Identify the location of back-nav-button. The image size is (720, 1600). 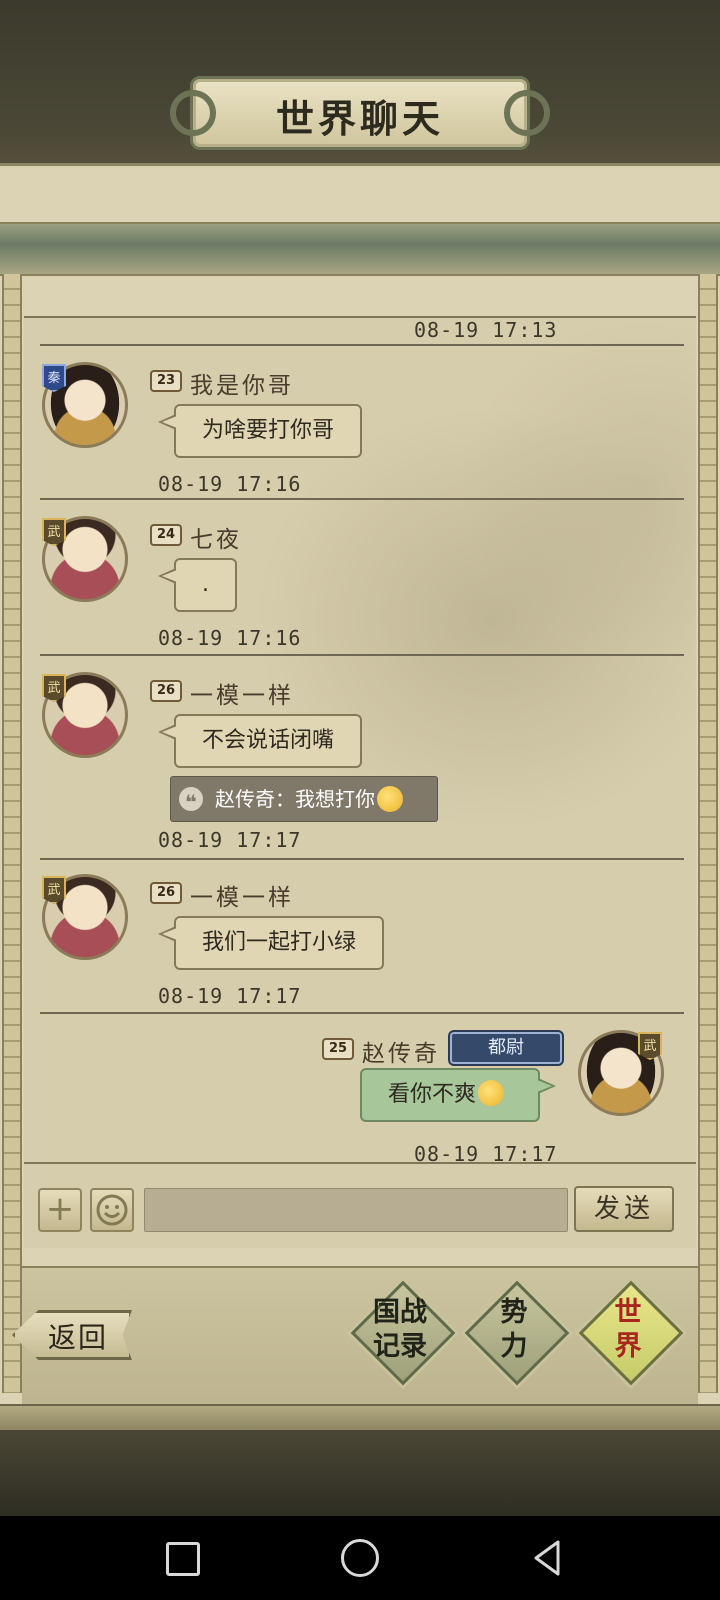
(548, 1558).